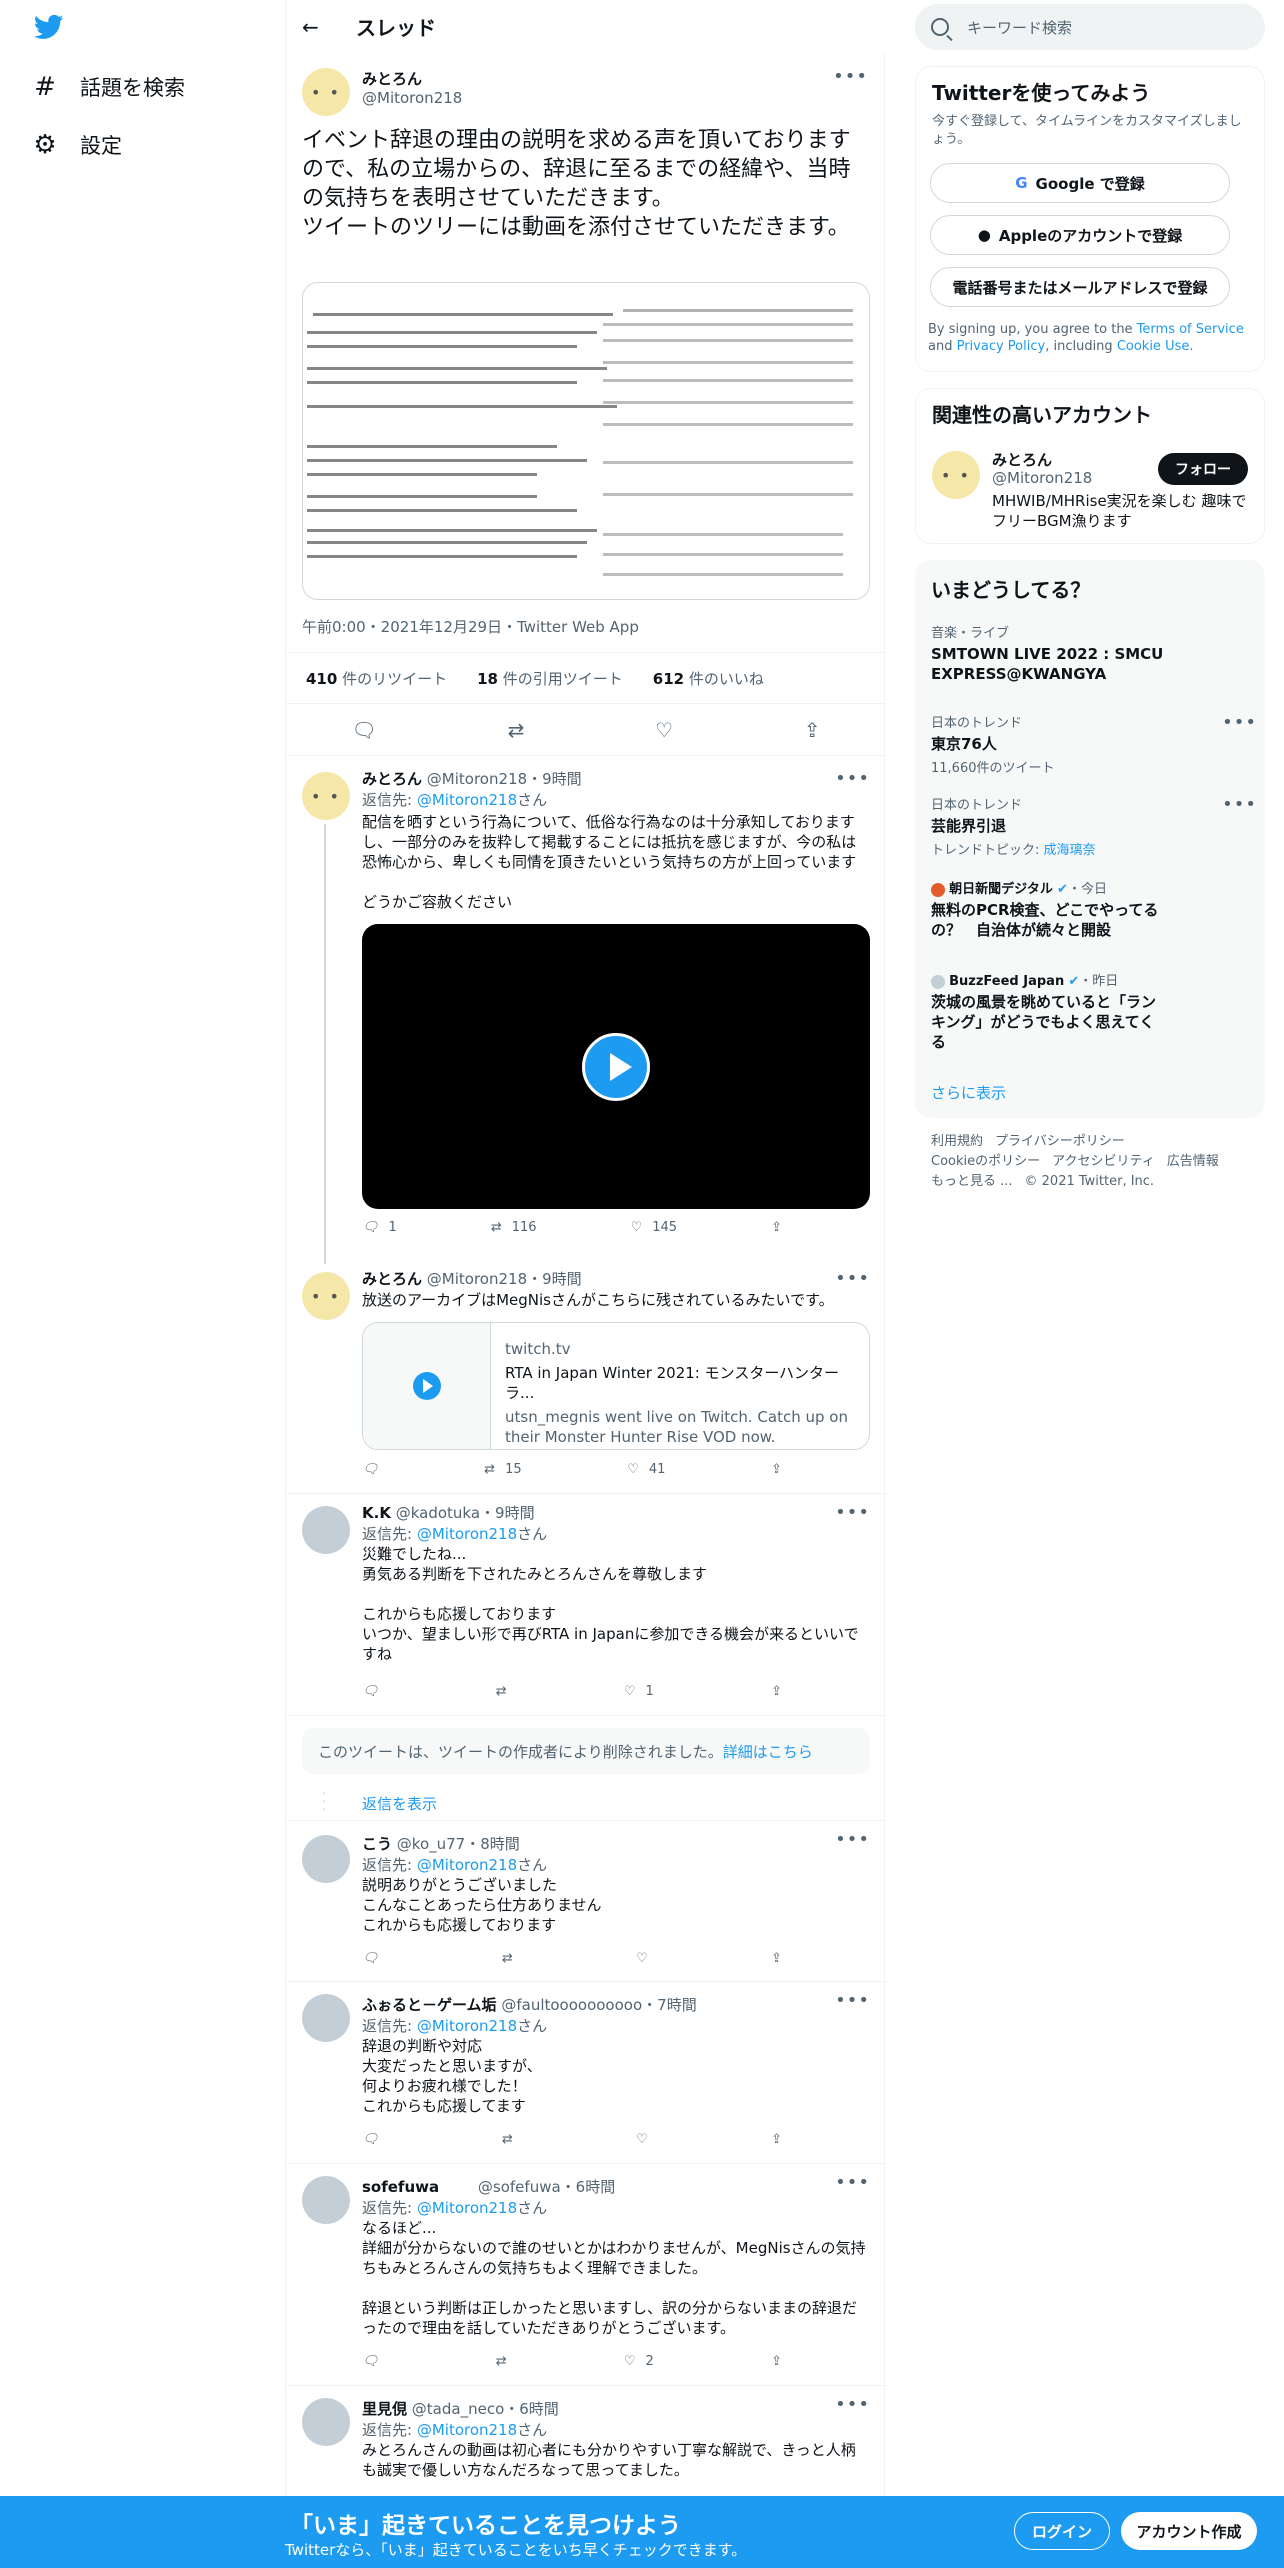  Describe the element at coordinates (412, 98) in the screenshot. I see `author-handle: @Mitoron218` at that location.